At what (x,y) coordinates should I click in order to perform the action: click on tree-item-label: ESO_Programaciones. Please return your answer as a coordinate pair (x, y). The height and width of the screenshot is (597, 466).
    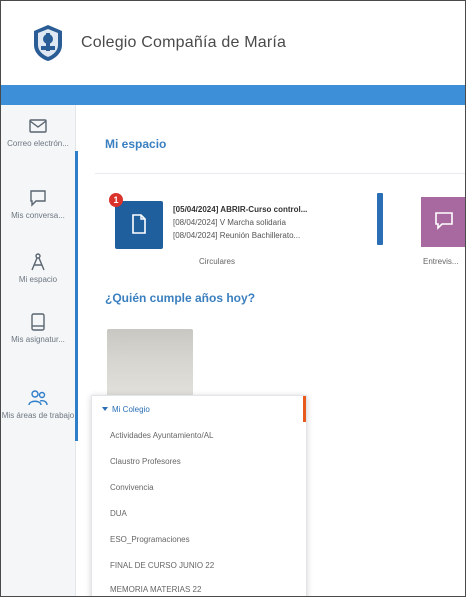
    Looking at the image, I should click on (150, 539).